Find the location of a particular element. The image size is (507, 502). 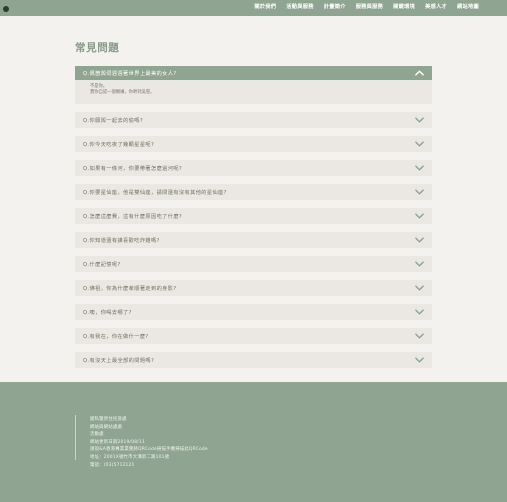

faq-item: Q.怎麼這麼費，這有什麼原因吃了什麼? is located at coordinates (253, 216).